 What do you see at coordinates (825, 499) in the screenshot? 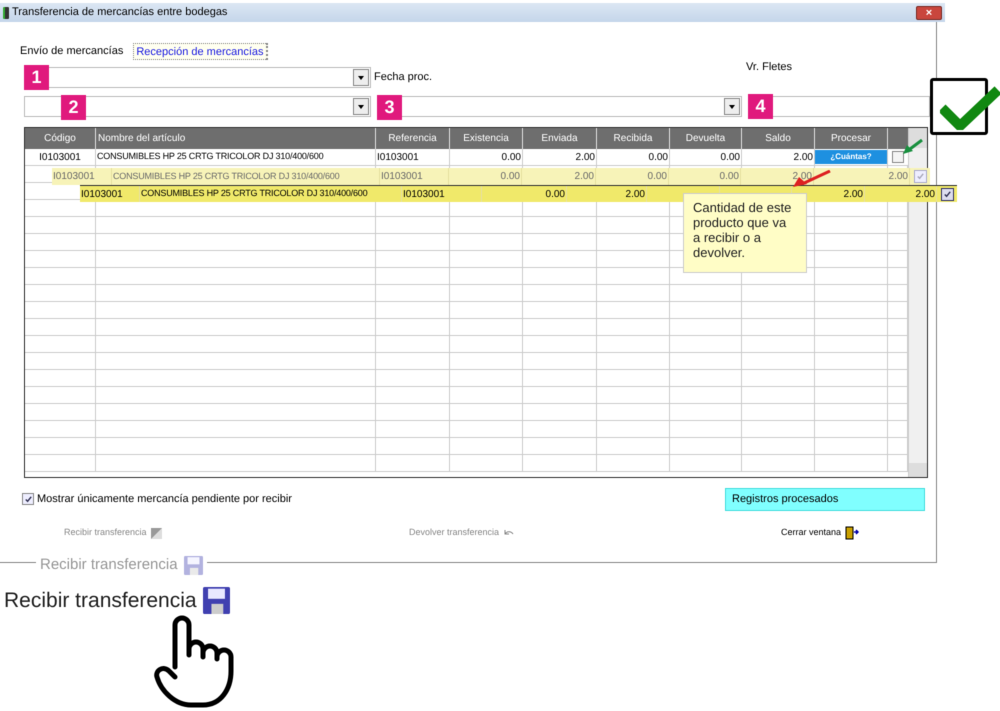
I see `status-box: Registros procesados` at bounding box center [825, 499].